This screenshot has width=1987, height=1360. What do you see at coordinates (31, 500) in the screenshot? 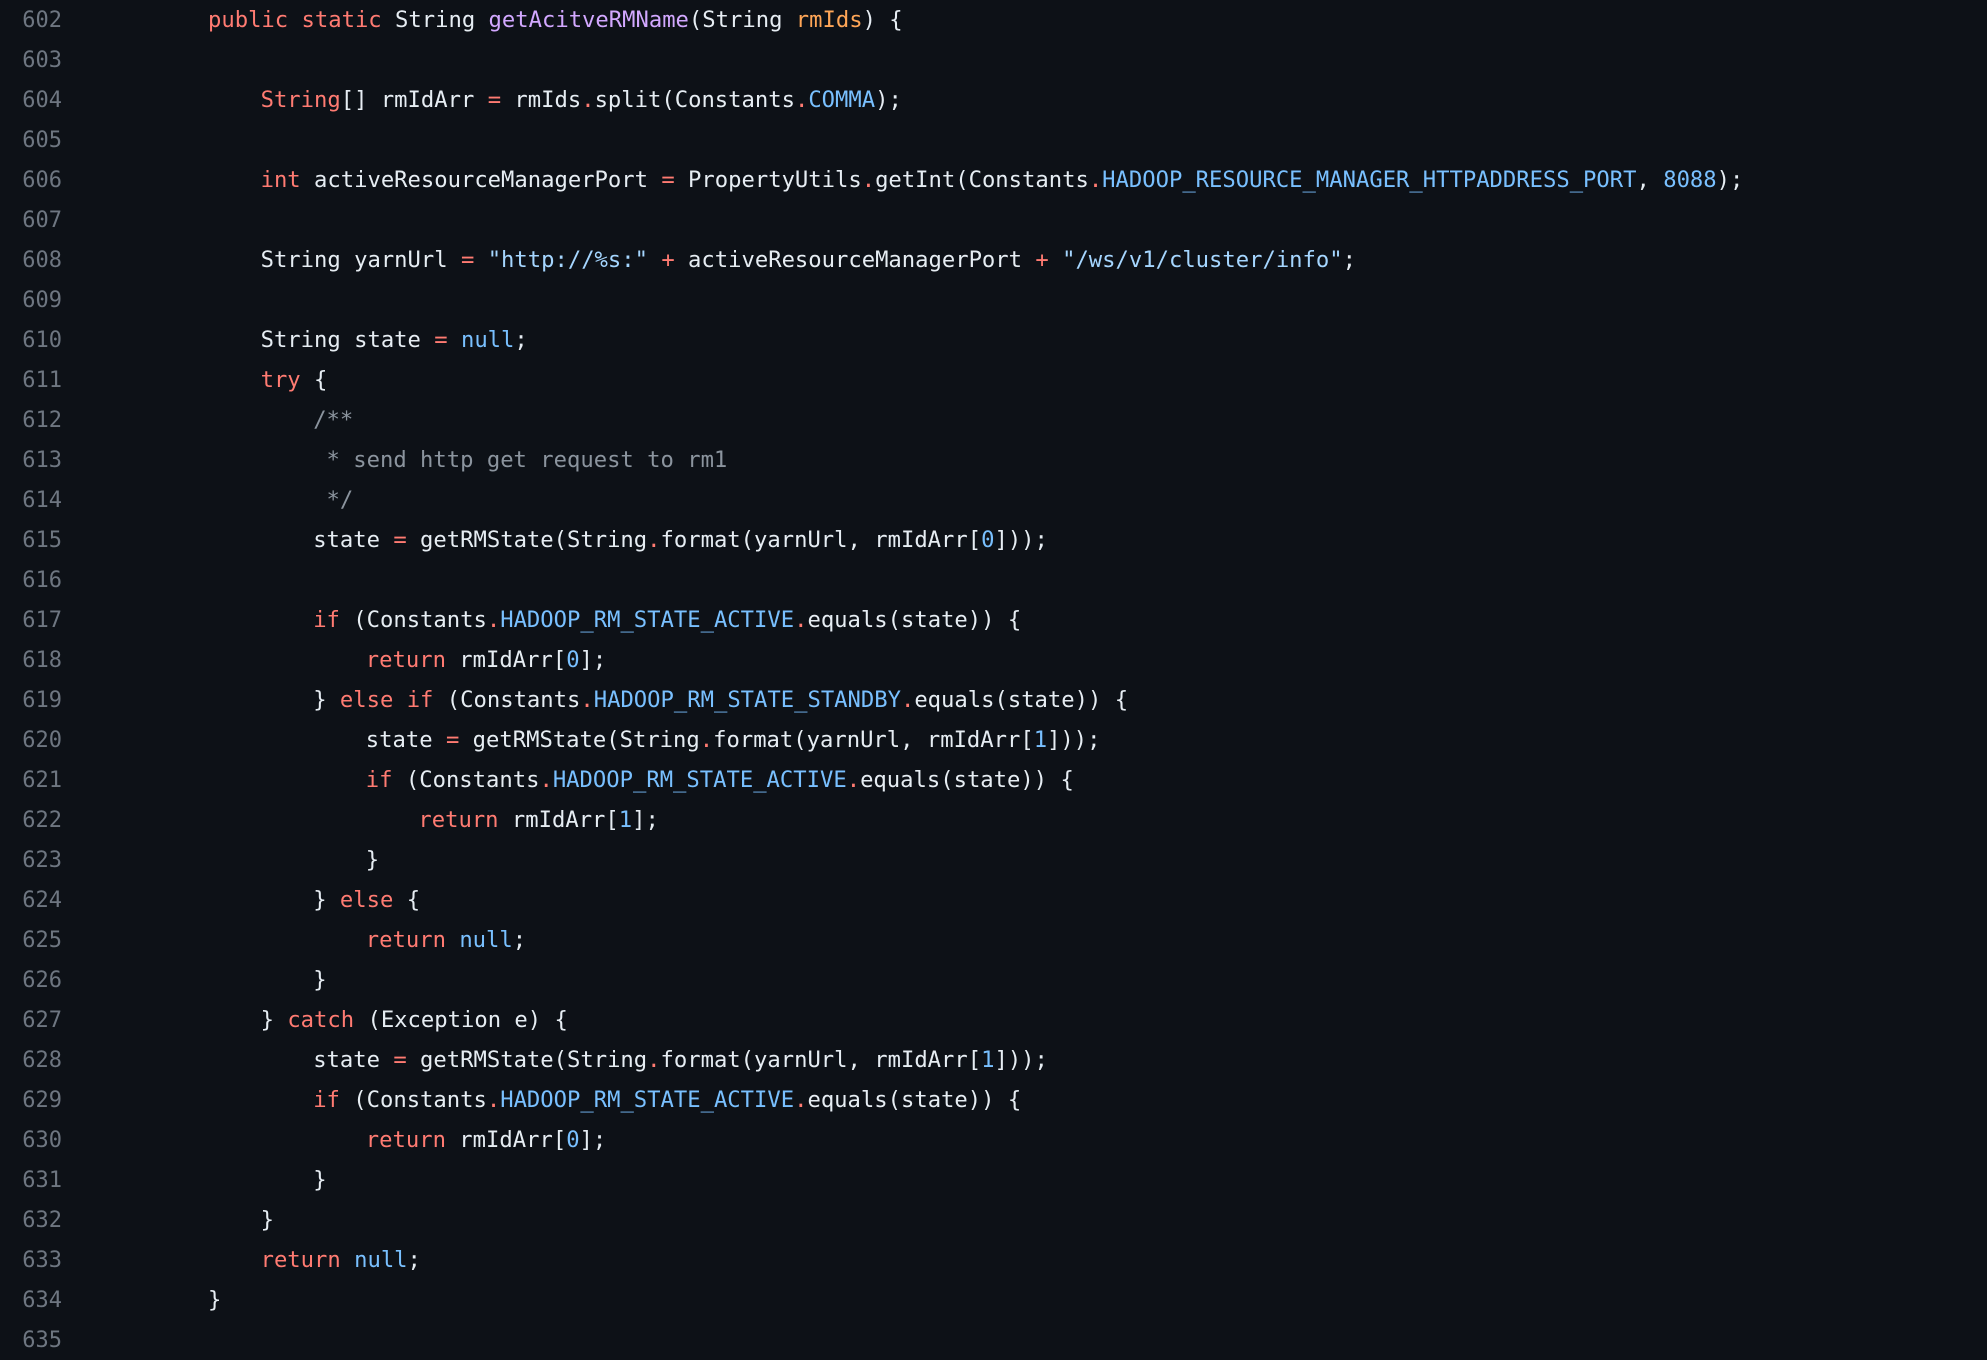
I see `line-number: 614` at bounding box center [31, 500].